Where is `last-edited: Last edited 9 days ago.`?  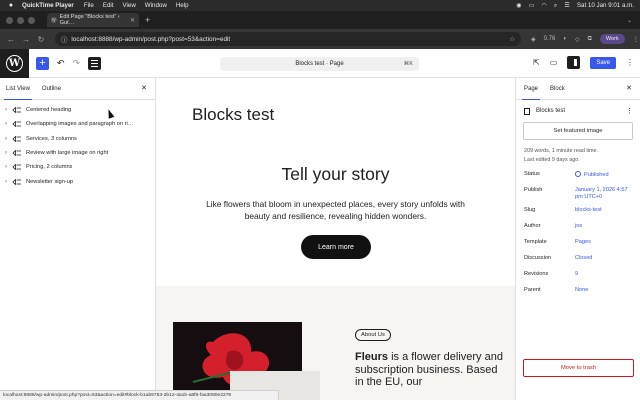
last-edited: Last edited 9 days ago. is located at coordinates (552, 160).